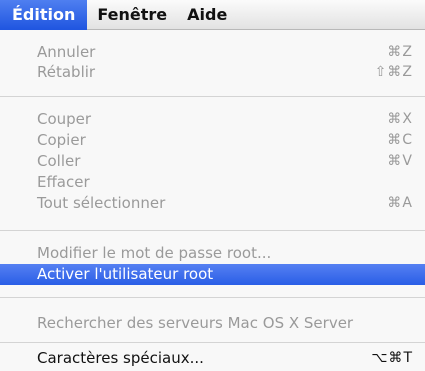 The height and width of the screenshot is (371, 425). What do you see at coordinates (195, 323) in the screenshot?
I see `menu-item-label: Rechercher des serveurs Mac OS X Server` at bounding box center [195, 323].